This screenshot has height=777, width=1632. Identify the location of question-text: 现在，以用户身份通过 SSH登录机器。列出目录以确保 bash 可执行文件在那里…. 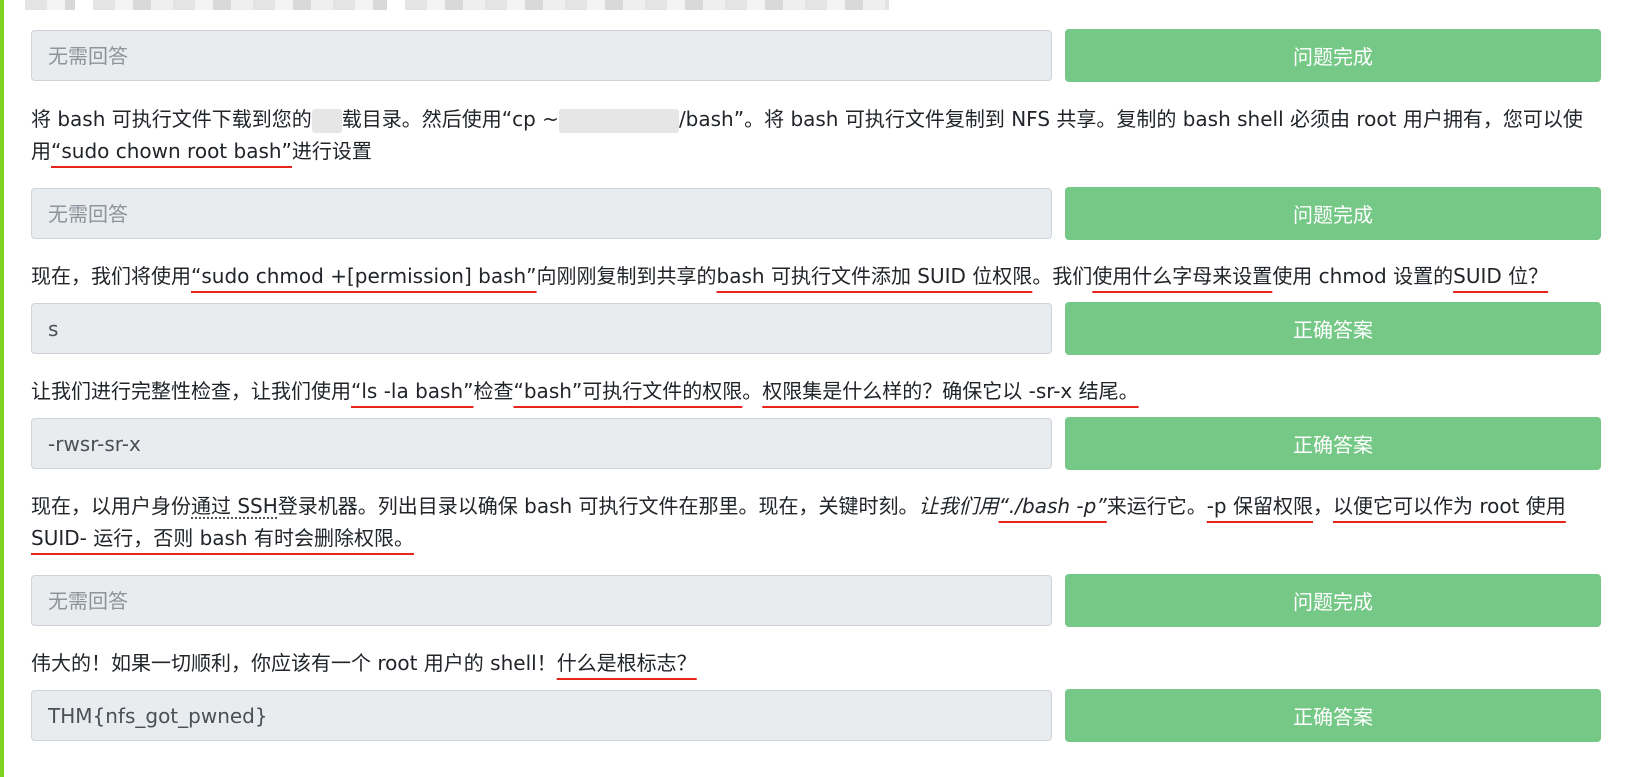
(798, 522).